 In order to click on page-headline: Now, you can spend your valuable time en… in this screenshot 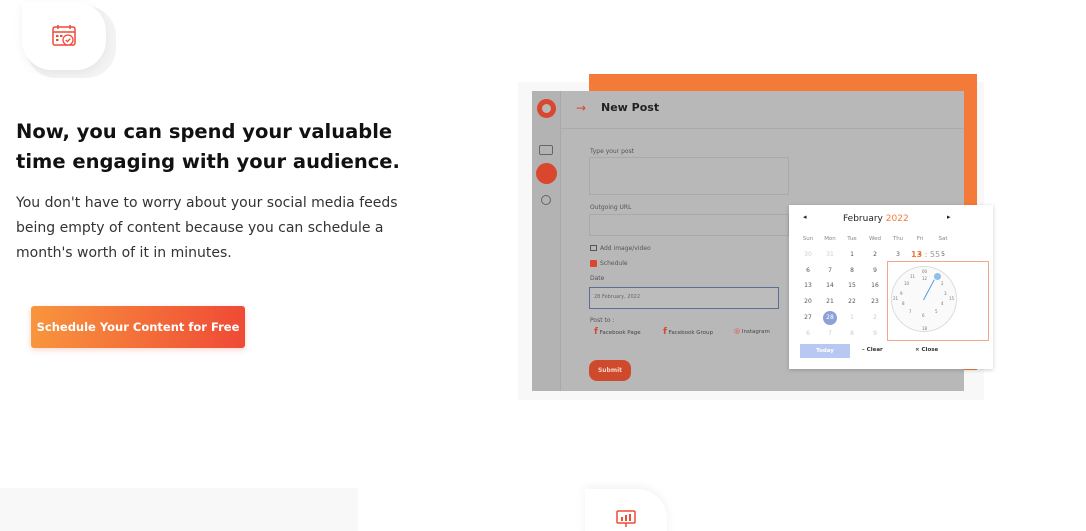, I will do `click(208, 146)`.